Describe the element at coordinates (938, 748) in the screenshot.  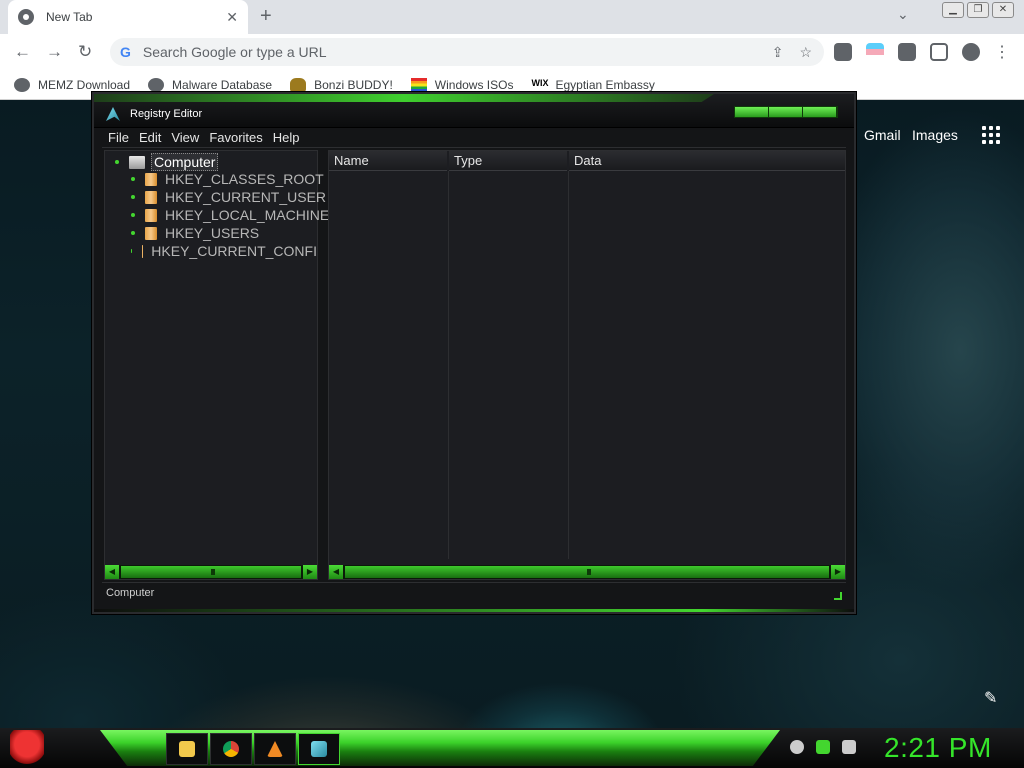
I see `taskbar-clock: 2:21 PM` at that location.